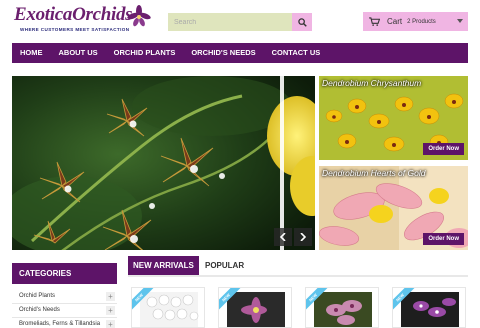 Image resolution: width=480 pixels, height=328 pixels. I want to click on category-label: Bromeliads, Ferns & Tillandsia, so click(60, 324).